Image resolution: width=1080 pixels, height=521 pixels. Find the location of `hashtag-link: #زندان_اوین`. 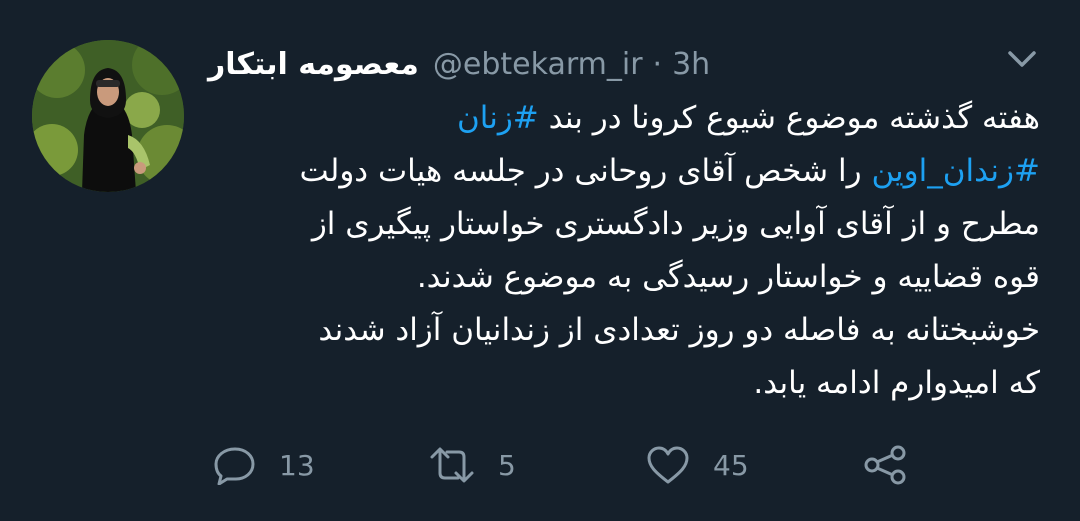

hashtag-link: #زندان_اوین is located at coordinates (955, 171).